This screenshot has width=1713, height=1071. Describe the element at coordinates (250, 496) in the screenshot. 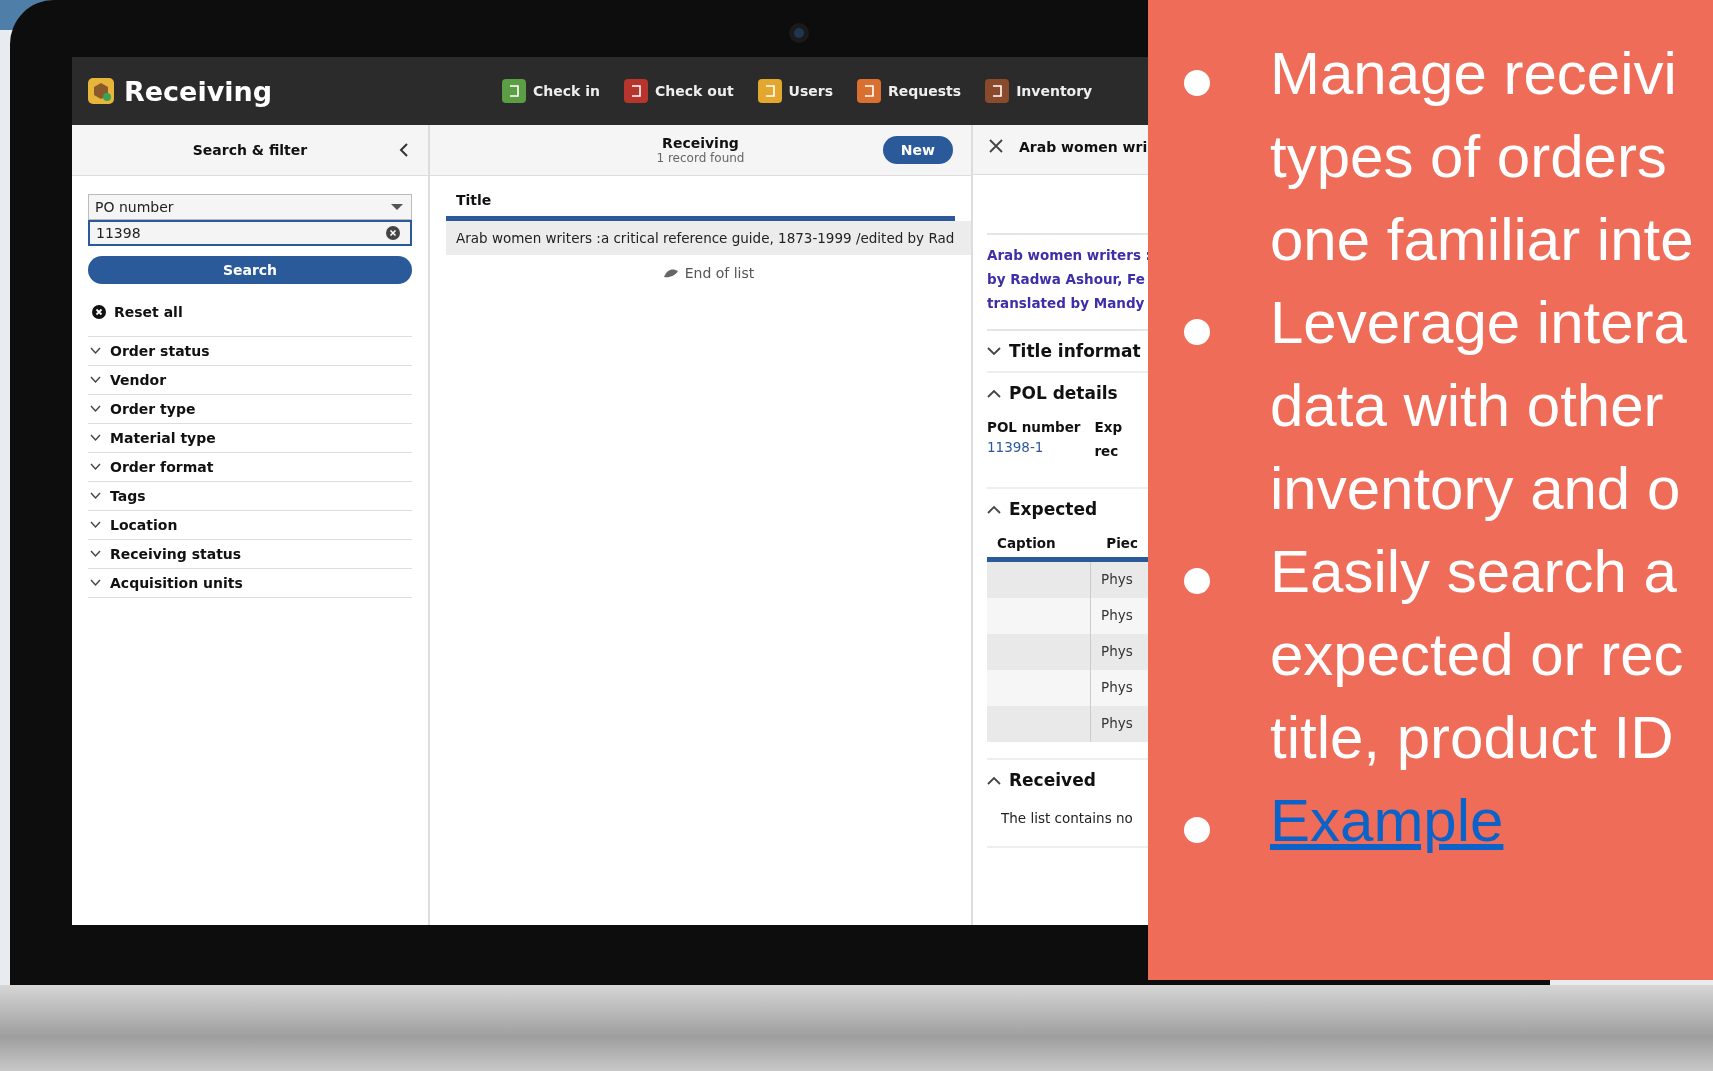

I see `filter-accordion: Tags` at that location.